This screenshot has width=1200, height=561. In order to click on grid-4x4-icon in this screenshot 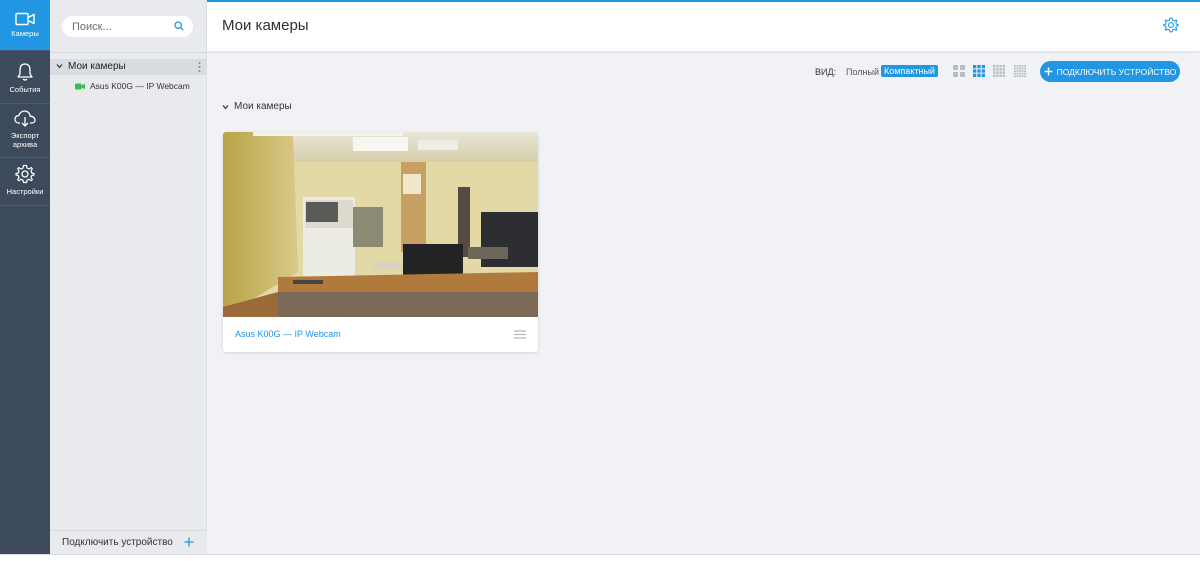, I will do `click(999, 71)`.